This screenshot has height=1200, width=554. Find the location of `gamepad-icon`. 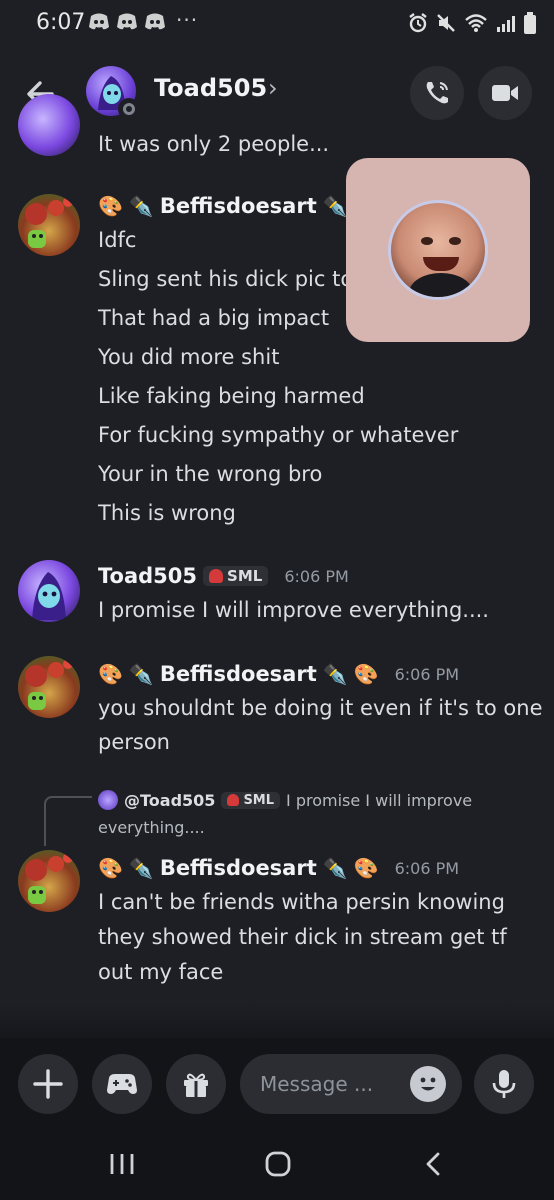

gamepad-icon is located at coordinates (122, 1084).